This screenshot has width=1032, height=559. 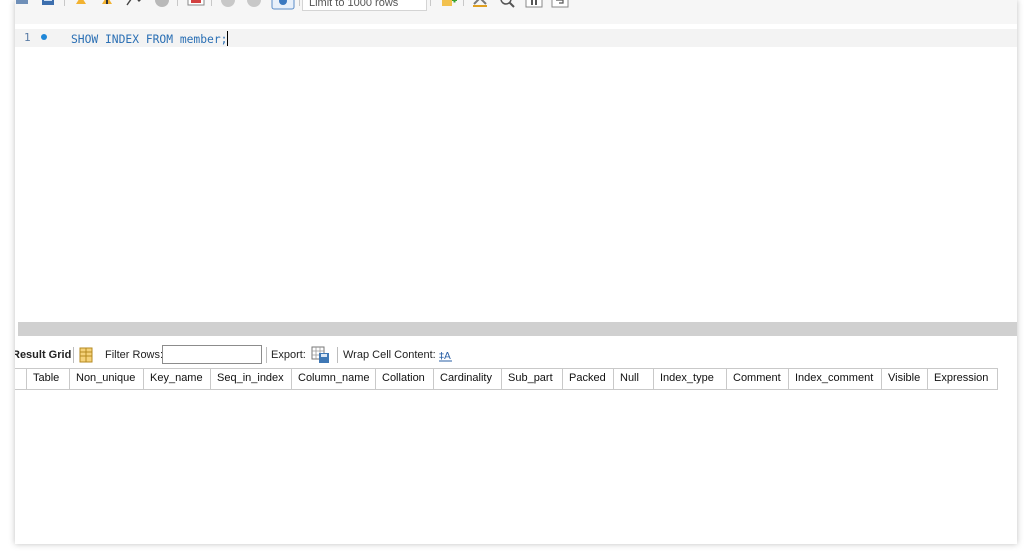 I want to click on execute-current-icon, so click(x=107, y=6).